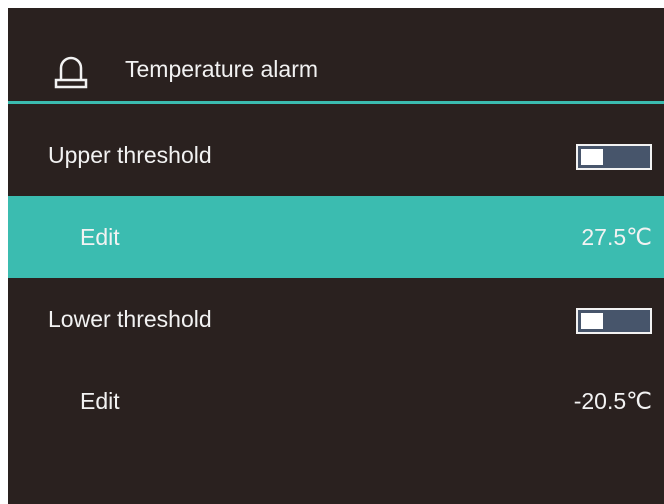 The image size is (664, 504). Describe the element at coordinates (100, 401) in the screenshot. I see `lower-threshold-edit-label: Edit` at that location.